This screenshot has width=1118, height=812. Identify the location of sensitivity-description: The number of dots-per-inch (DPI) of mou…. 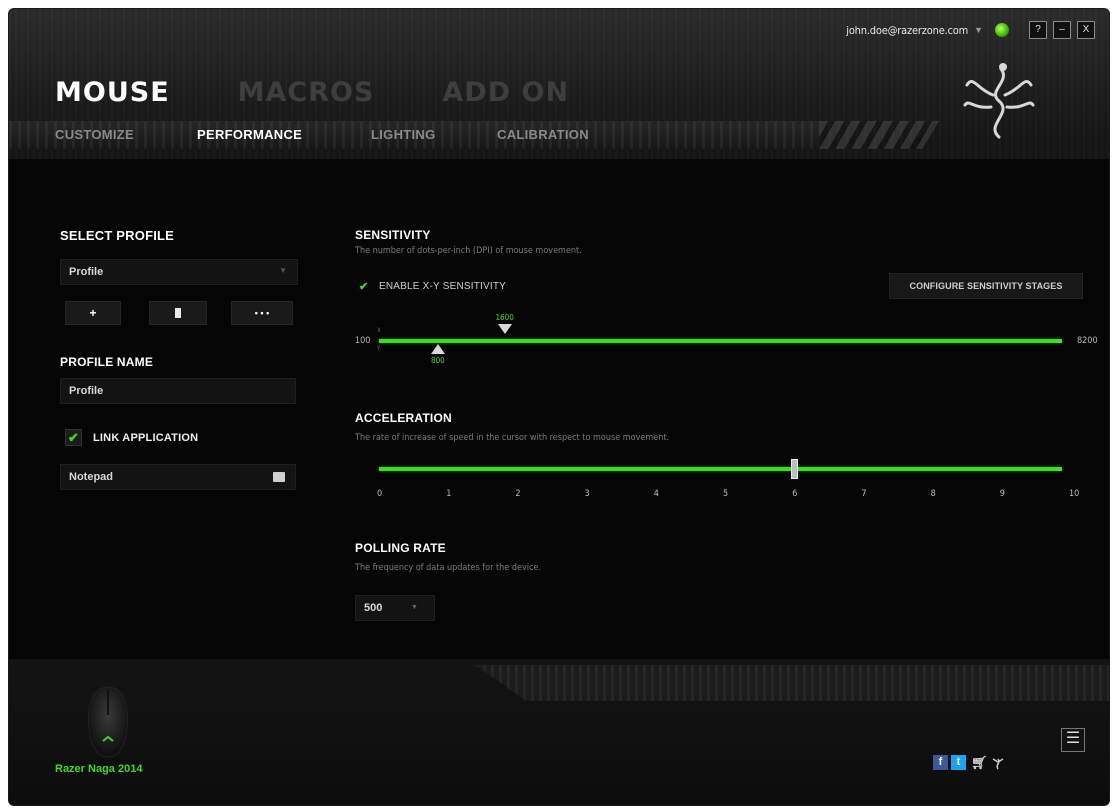
(468, 251).